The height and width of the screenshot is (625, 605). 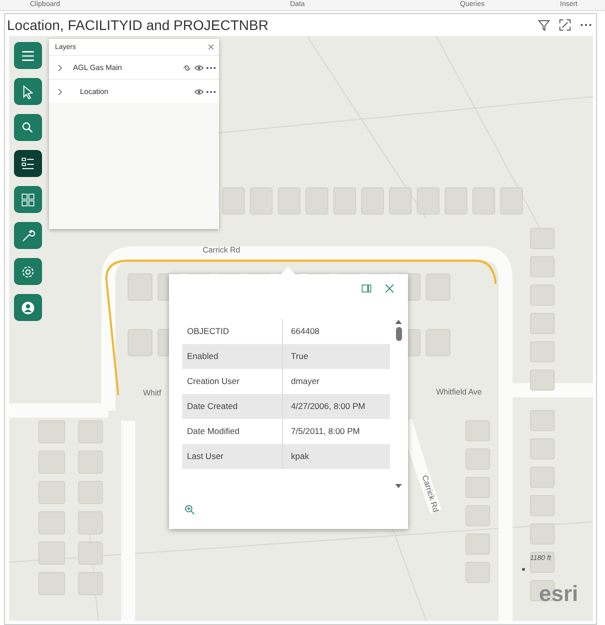 What do you see at coordinates (28, 91) in the screenshot?
I see `pointer-button` at bounding box center [28, 91].